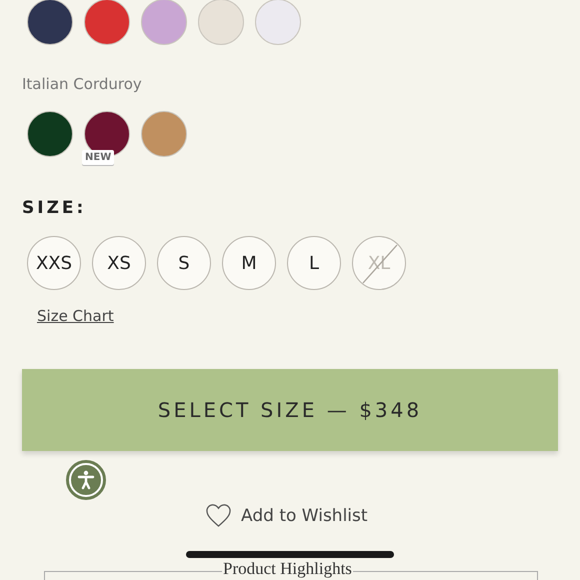  What do you see at coordinates (314, 263) in the screenshot?
I see `size-option: L` at bounding box center [314, 263].